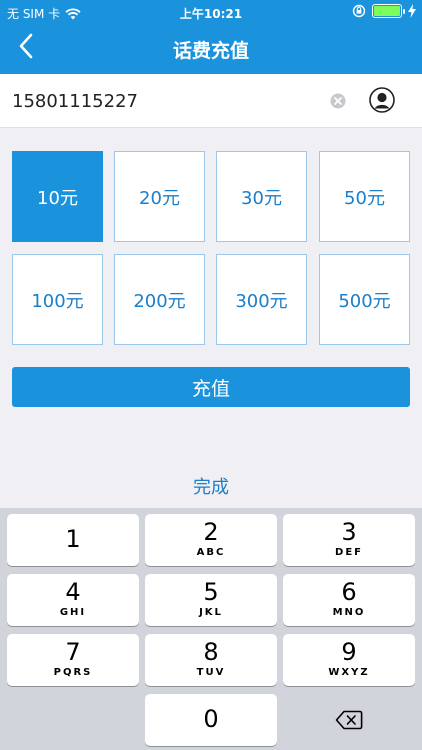 Image resolution: width=422 pixels, height=750 pixels. What do you see at coordinates (162, 101) in the screenshot?
I see `phone-number-input` at bounding box center [162, 101].